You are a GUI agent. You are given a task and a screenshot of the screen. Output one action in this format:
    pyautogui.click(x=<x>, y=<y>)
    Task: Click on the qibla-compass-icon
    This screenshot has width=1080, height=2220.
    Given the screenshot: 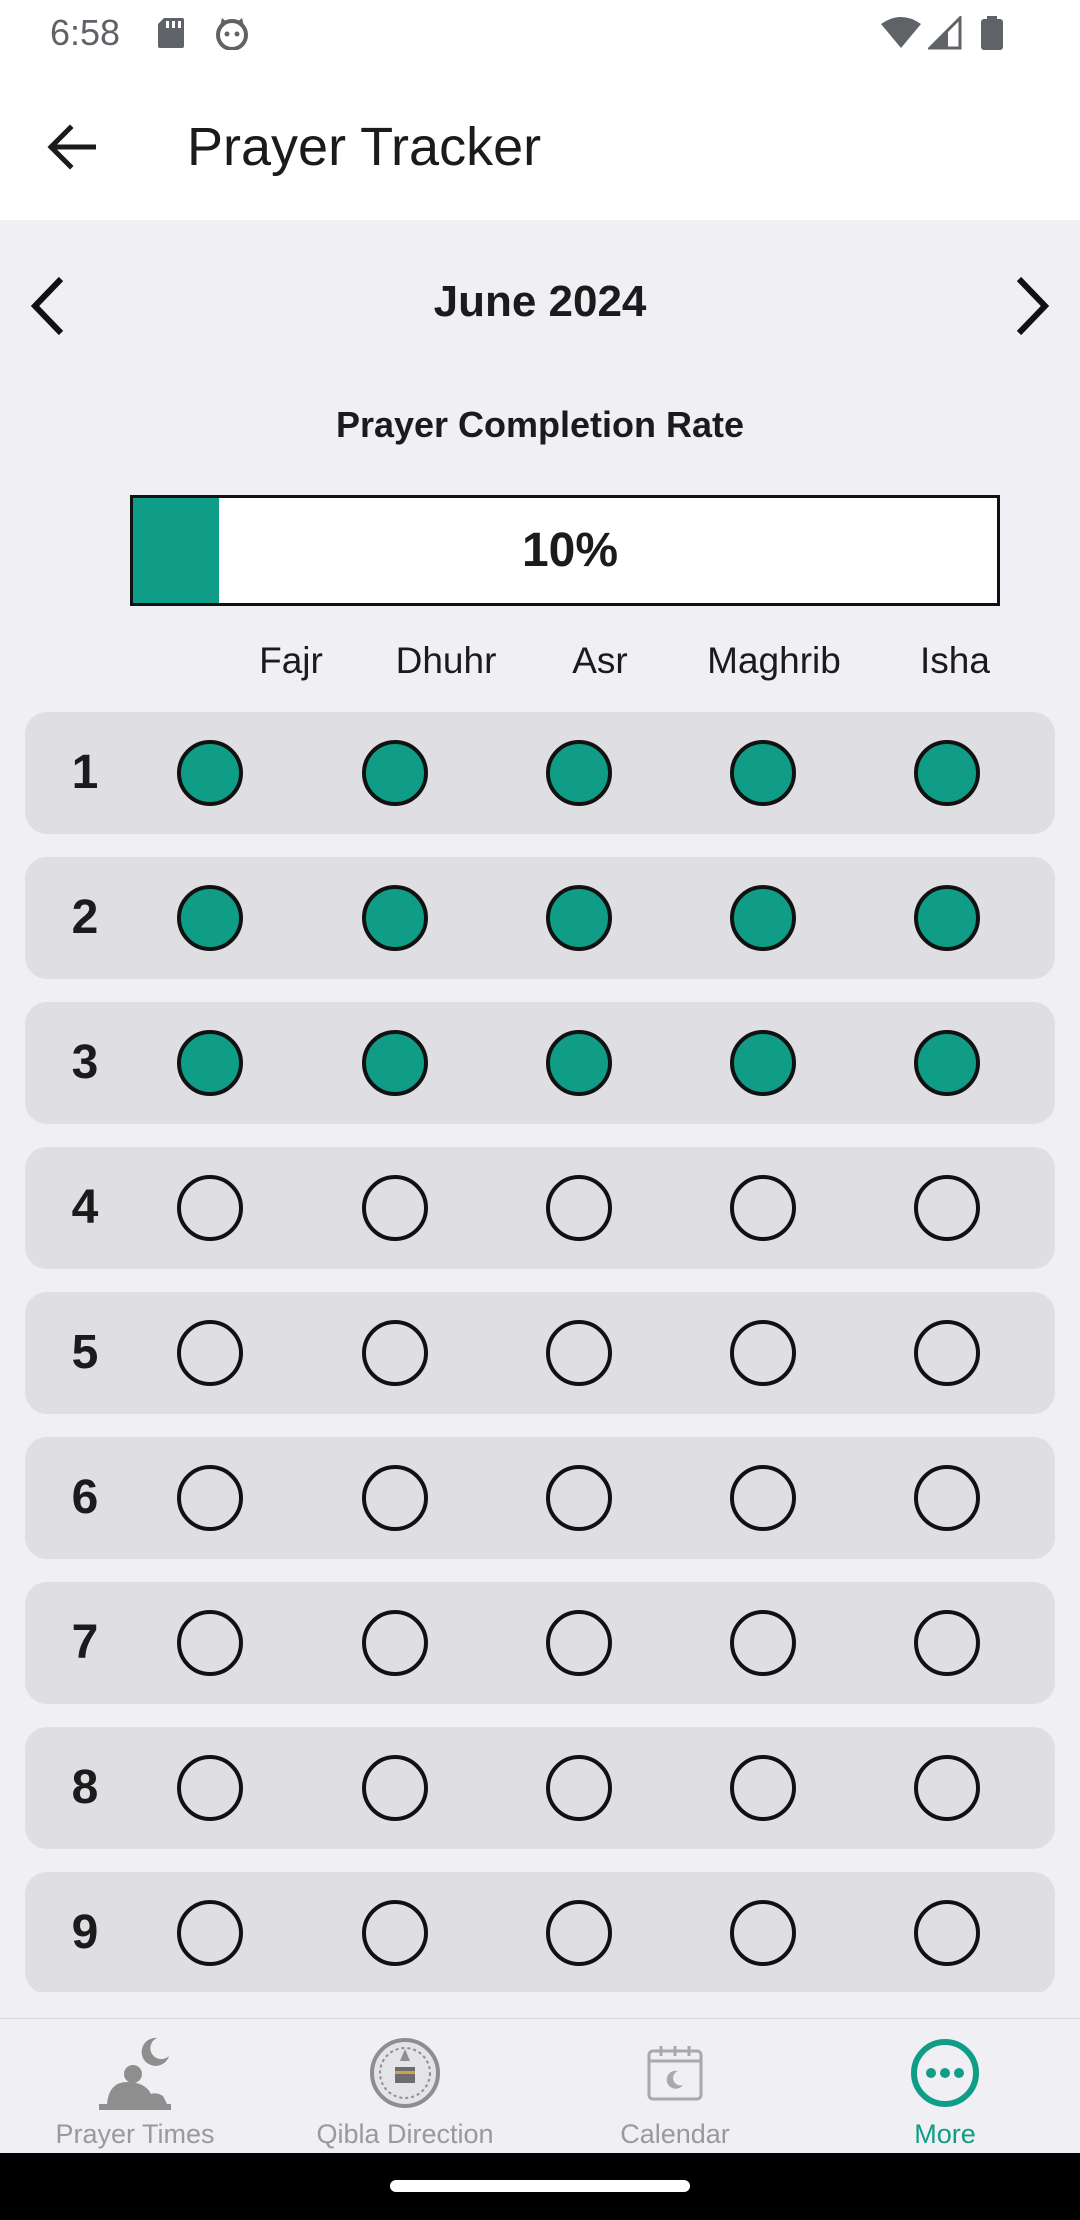 What is the action you would take?
    pyautogui.click(x=405, y=2073)
    